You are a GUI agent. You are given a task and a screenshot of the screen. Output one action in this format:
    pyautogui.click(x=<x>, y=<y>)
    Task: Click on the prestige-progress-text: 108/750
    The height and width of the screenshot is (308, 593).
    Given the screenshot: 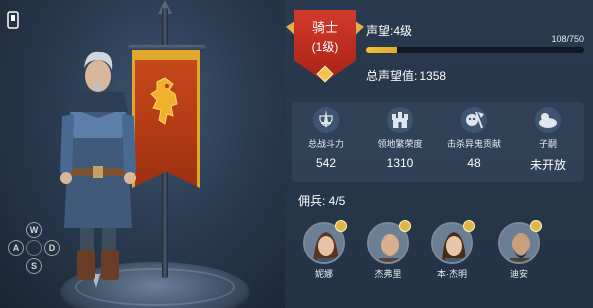 What is the action you would take?
    pyautogui.click(x=567, y=39)
    